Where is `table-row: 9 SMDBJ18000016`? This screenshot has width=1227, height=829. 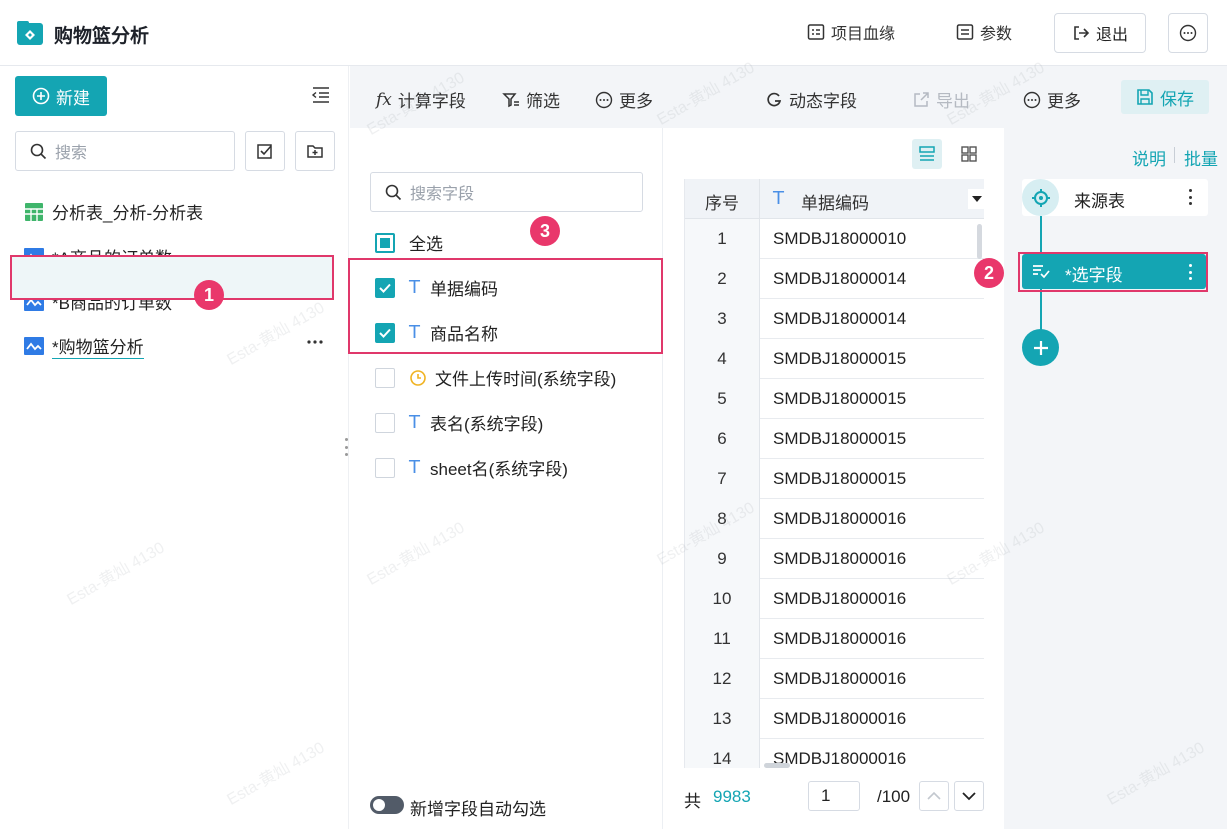
table-row: 9 SMDBJ18000016 is located at coordinates (834, 559).